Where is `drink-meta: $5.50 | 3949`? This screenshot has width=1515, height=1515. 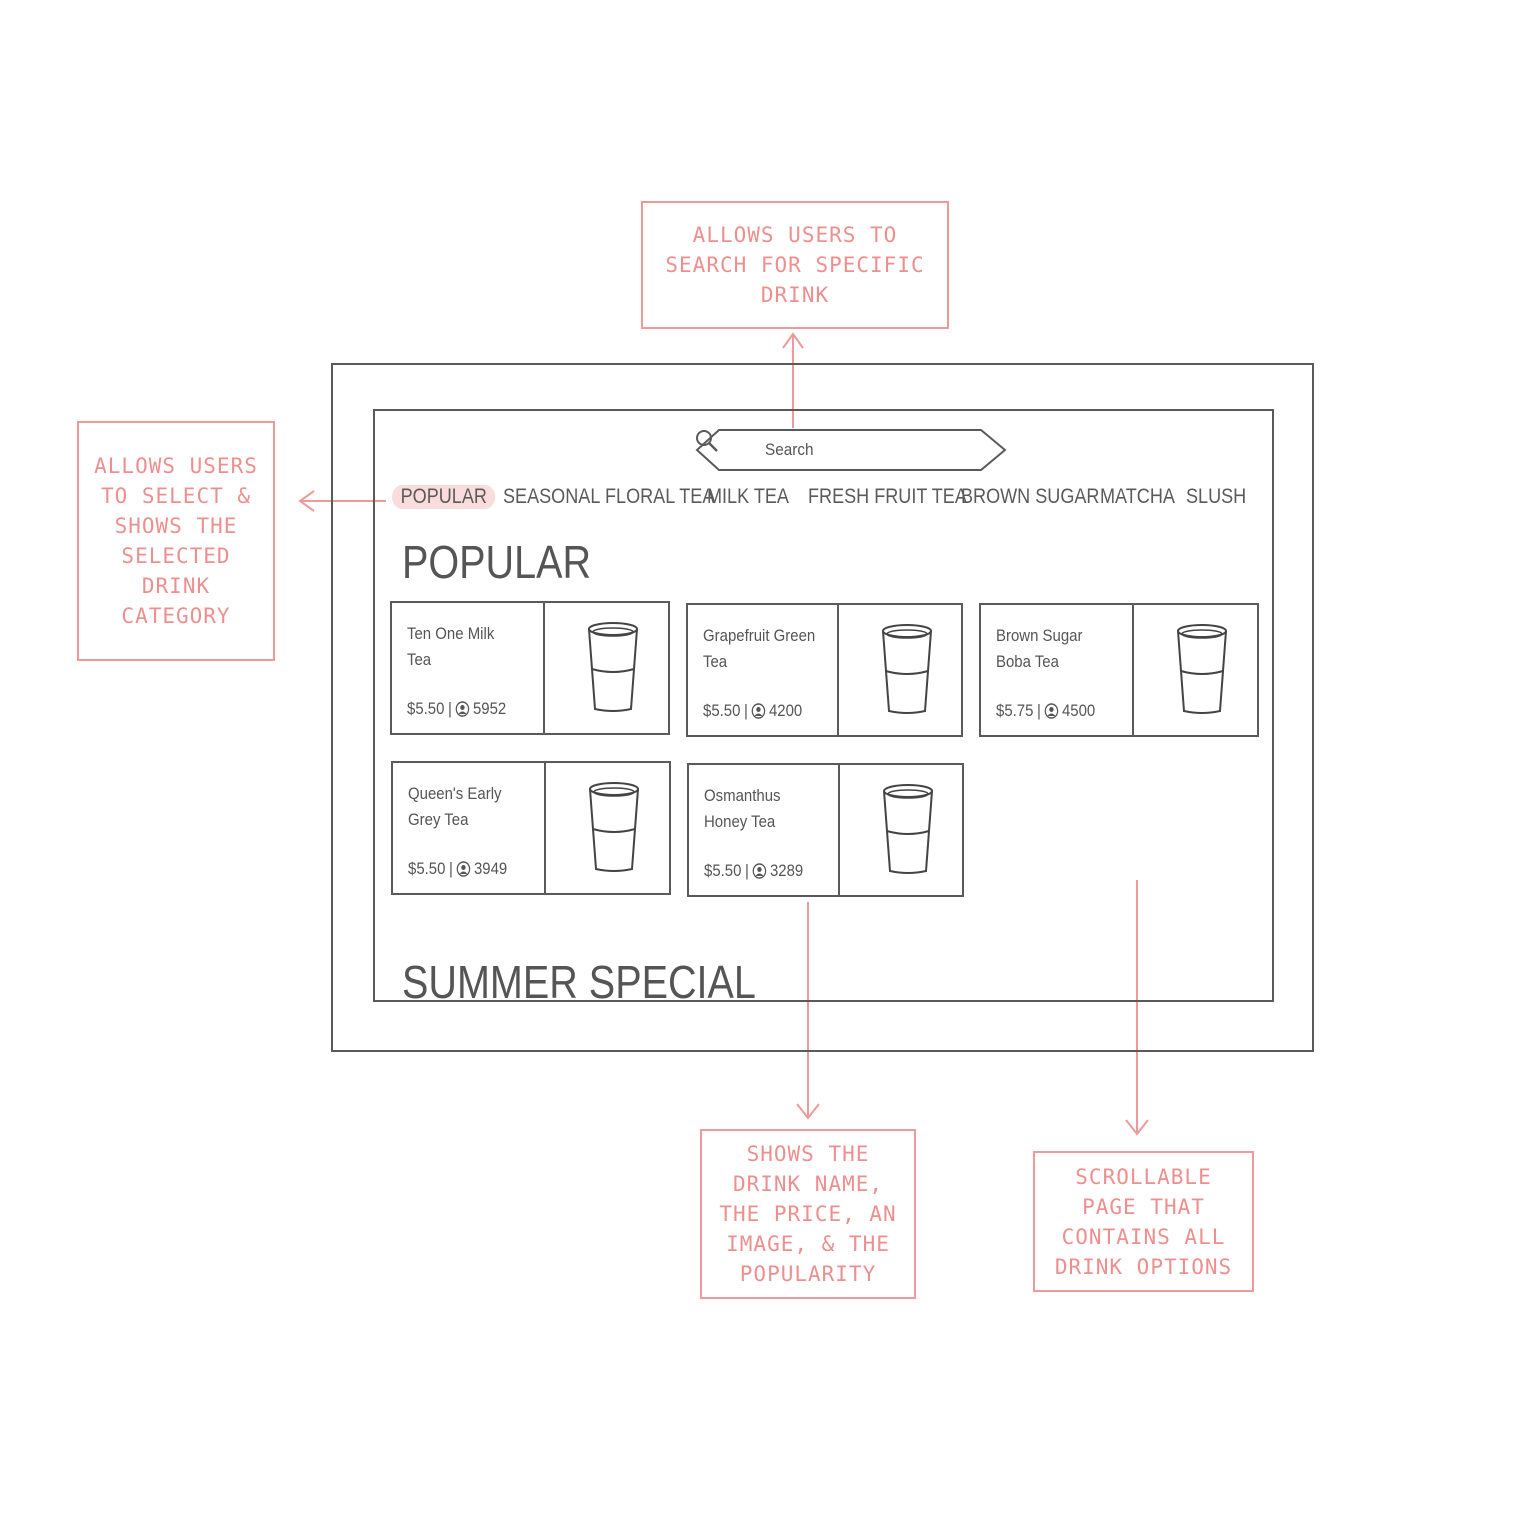 drink-meta: $5.50 | 3949 is located at coordinates (457, 869).